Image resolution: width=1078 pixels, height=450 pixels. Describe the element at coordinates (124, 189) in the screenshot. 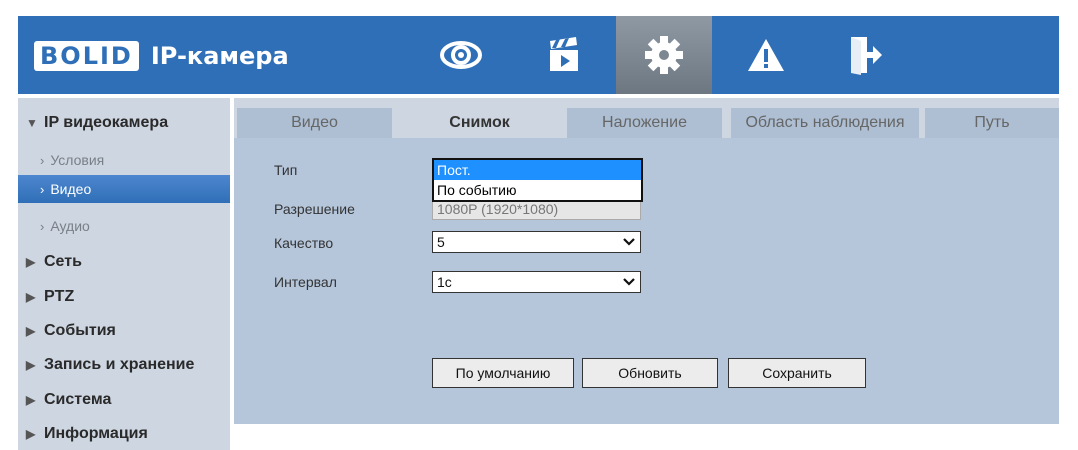

I see `sidebar-item-video: › Видео` at that location.